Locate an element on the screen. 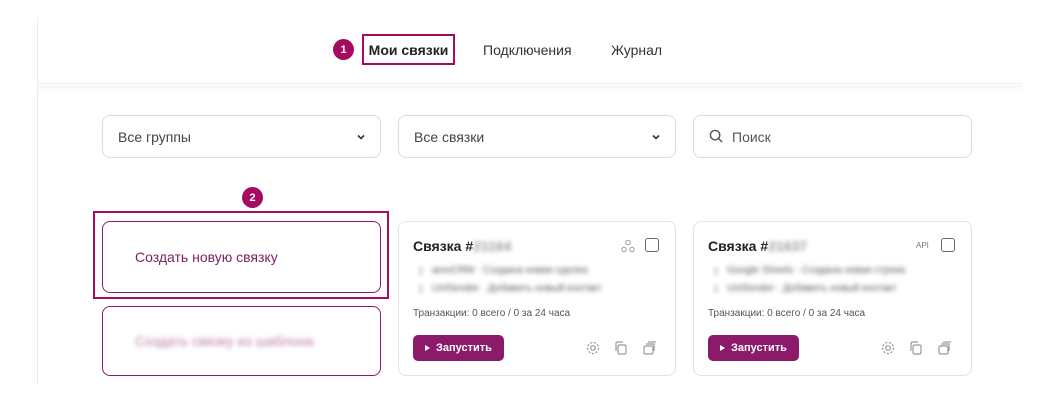 The height and width of the screenshot is (402, 1058). links-select-value: Все связки is located at coordinates (449, 136).